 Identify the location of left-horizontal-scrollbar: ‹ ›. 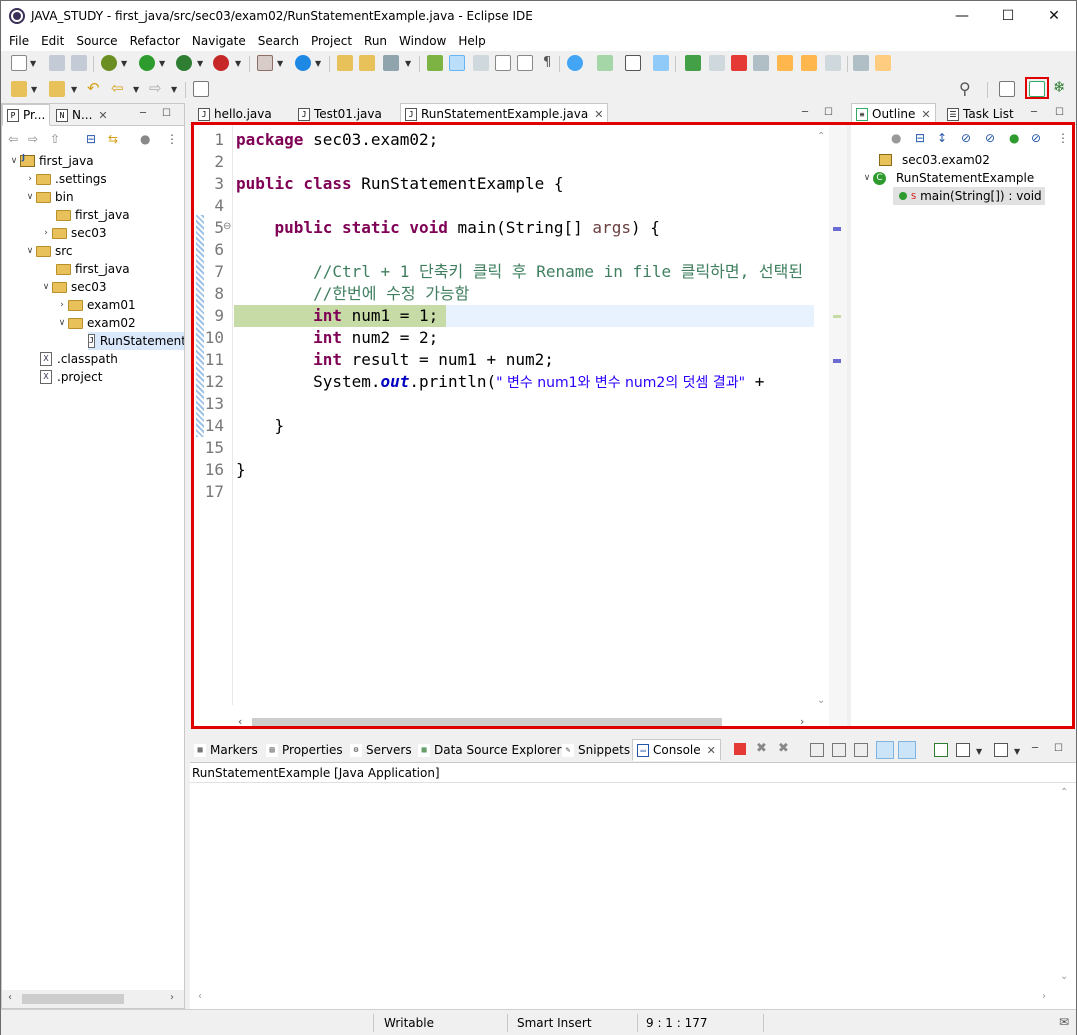
(93, 999).